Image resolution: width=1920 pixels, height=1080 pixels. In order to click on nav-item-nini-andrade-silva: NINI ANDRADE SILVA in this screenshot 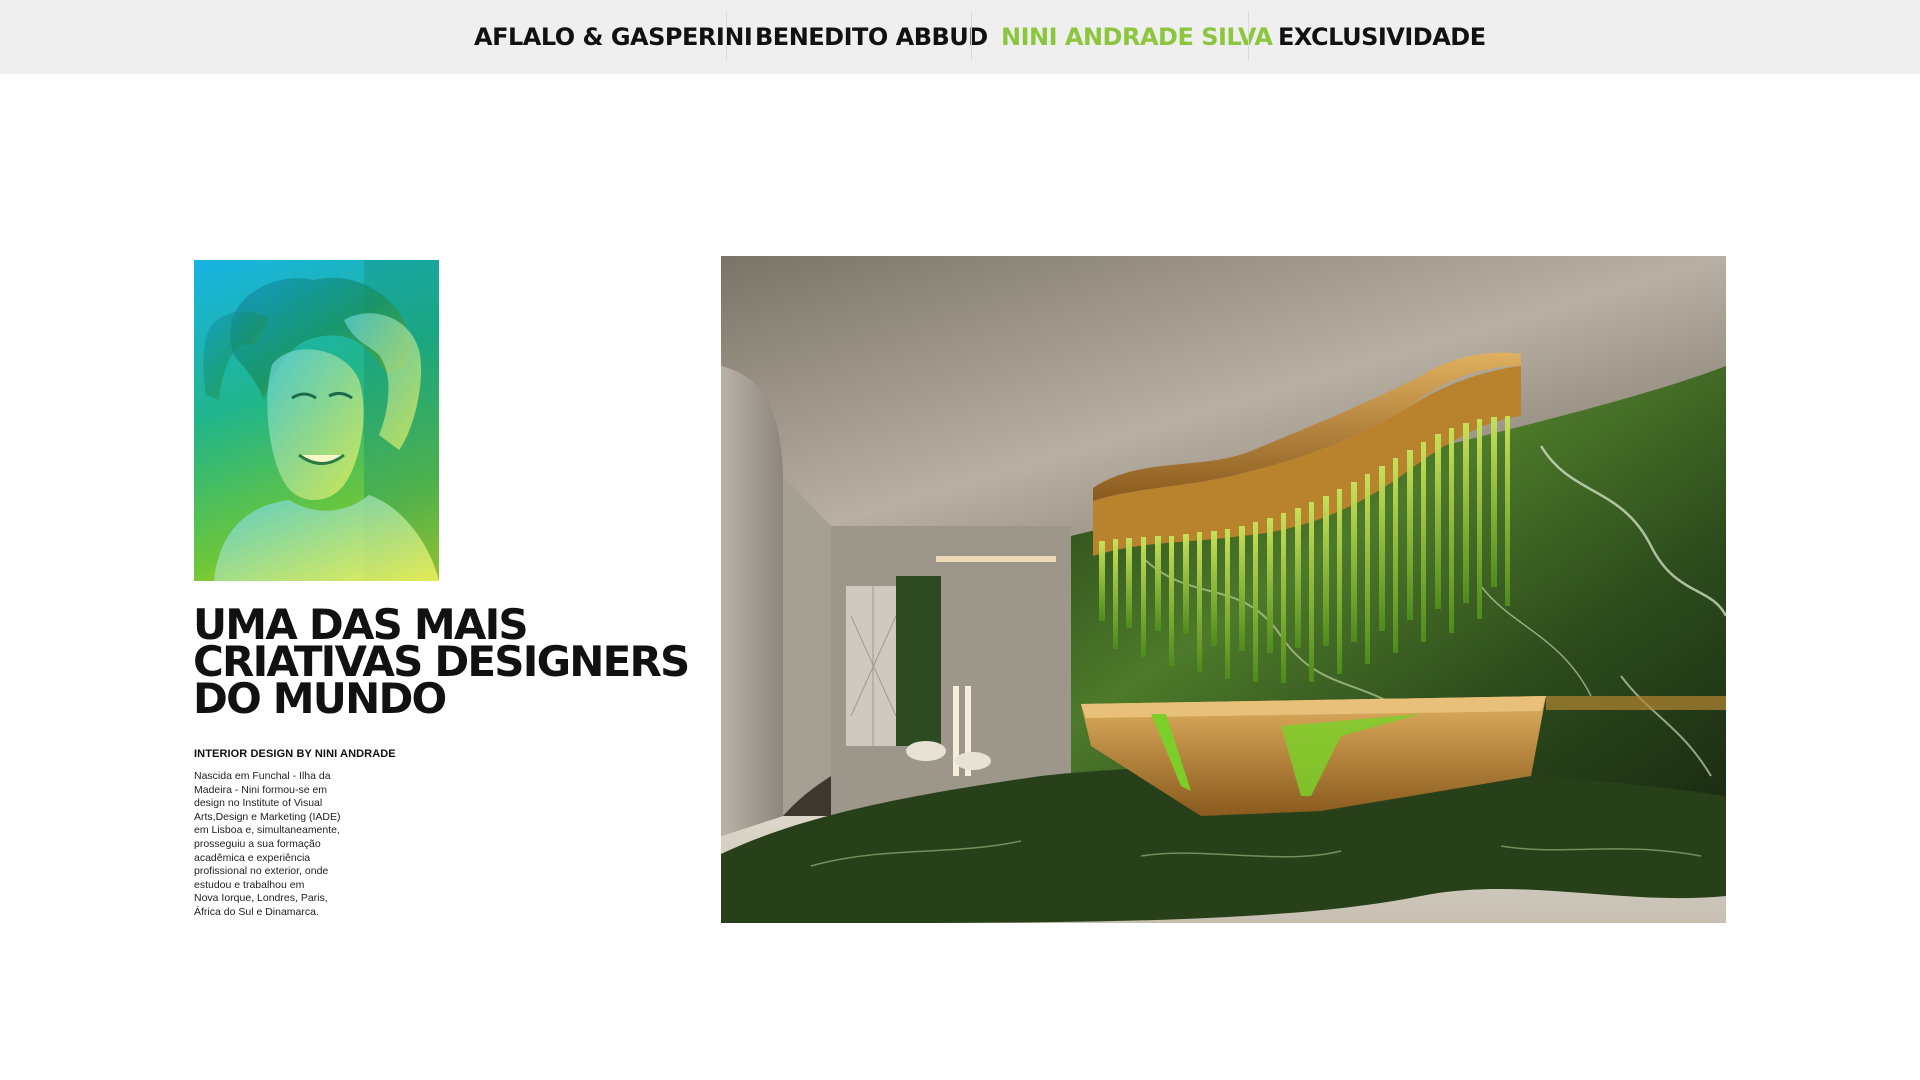, I will do `click(1137, 37)`.